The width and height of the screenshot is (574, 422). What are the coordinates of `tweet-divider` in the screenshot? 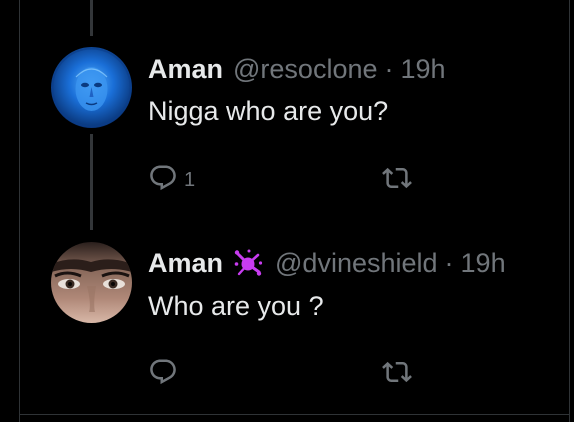 It's located at (294, 414).